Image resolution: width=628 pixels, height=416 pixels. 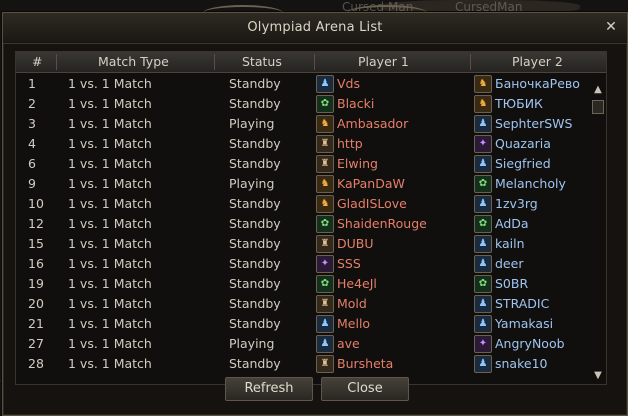 What do you see at coordinates (598, 107) in the screenshot?
I see `scroll-thumb` at bounding box center [598, 107].